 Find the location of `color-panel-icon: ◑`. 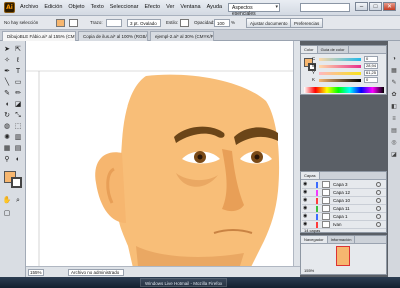

color-panel-icon: ◑ is located at coordinates (394, 59).